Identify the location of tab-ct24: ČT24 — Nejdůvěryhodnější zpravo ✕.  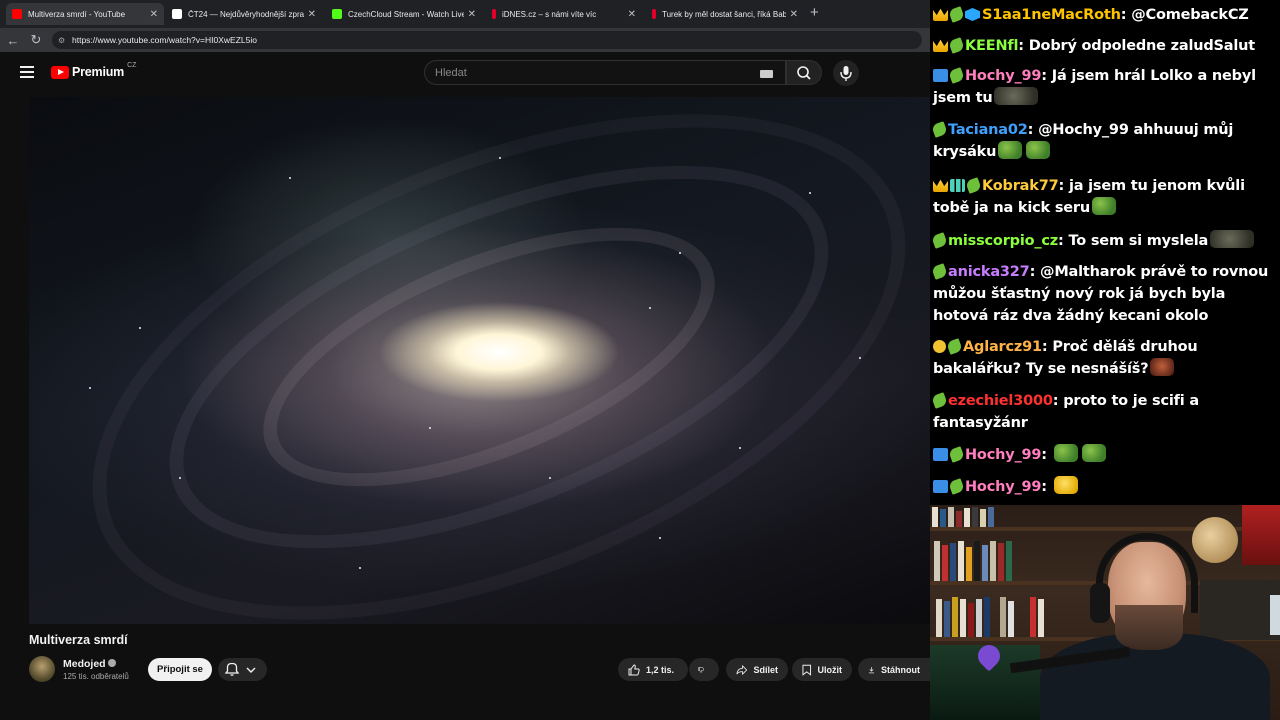
(244, 14).